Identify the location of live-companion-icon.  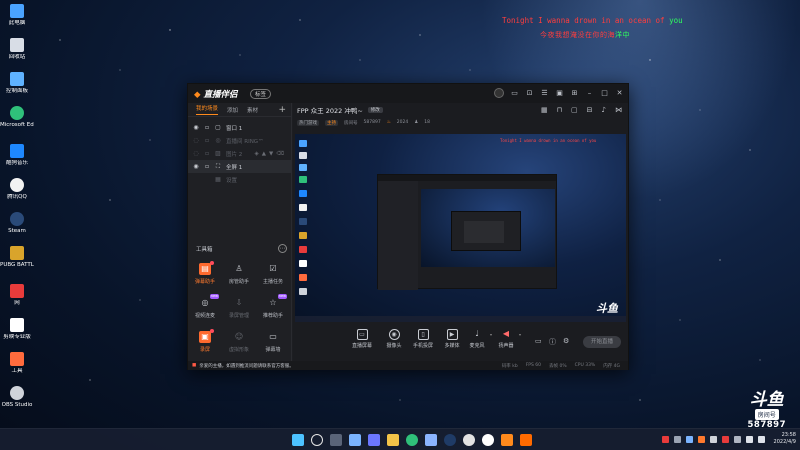
(526, 440).